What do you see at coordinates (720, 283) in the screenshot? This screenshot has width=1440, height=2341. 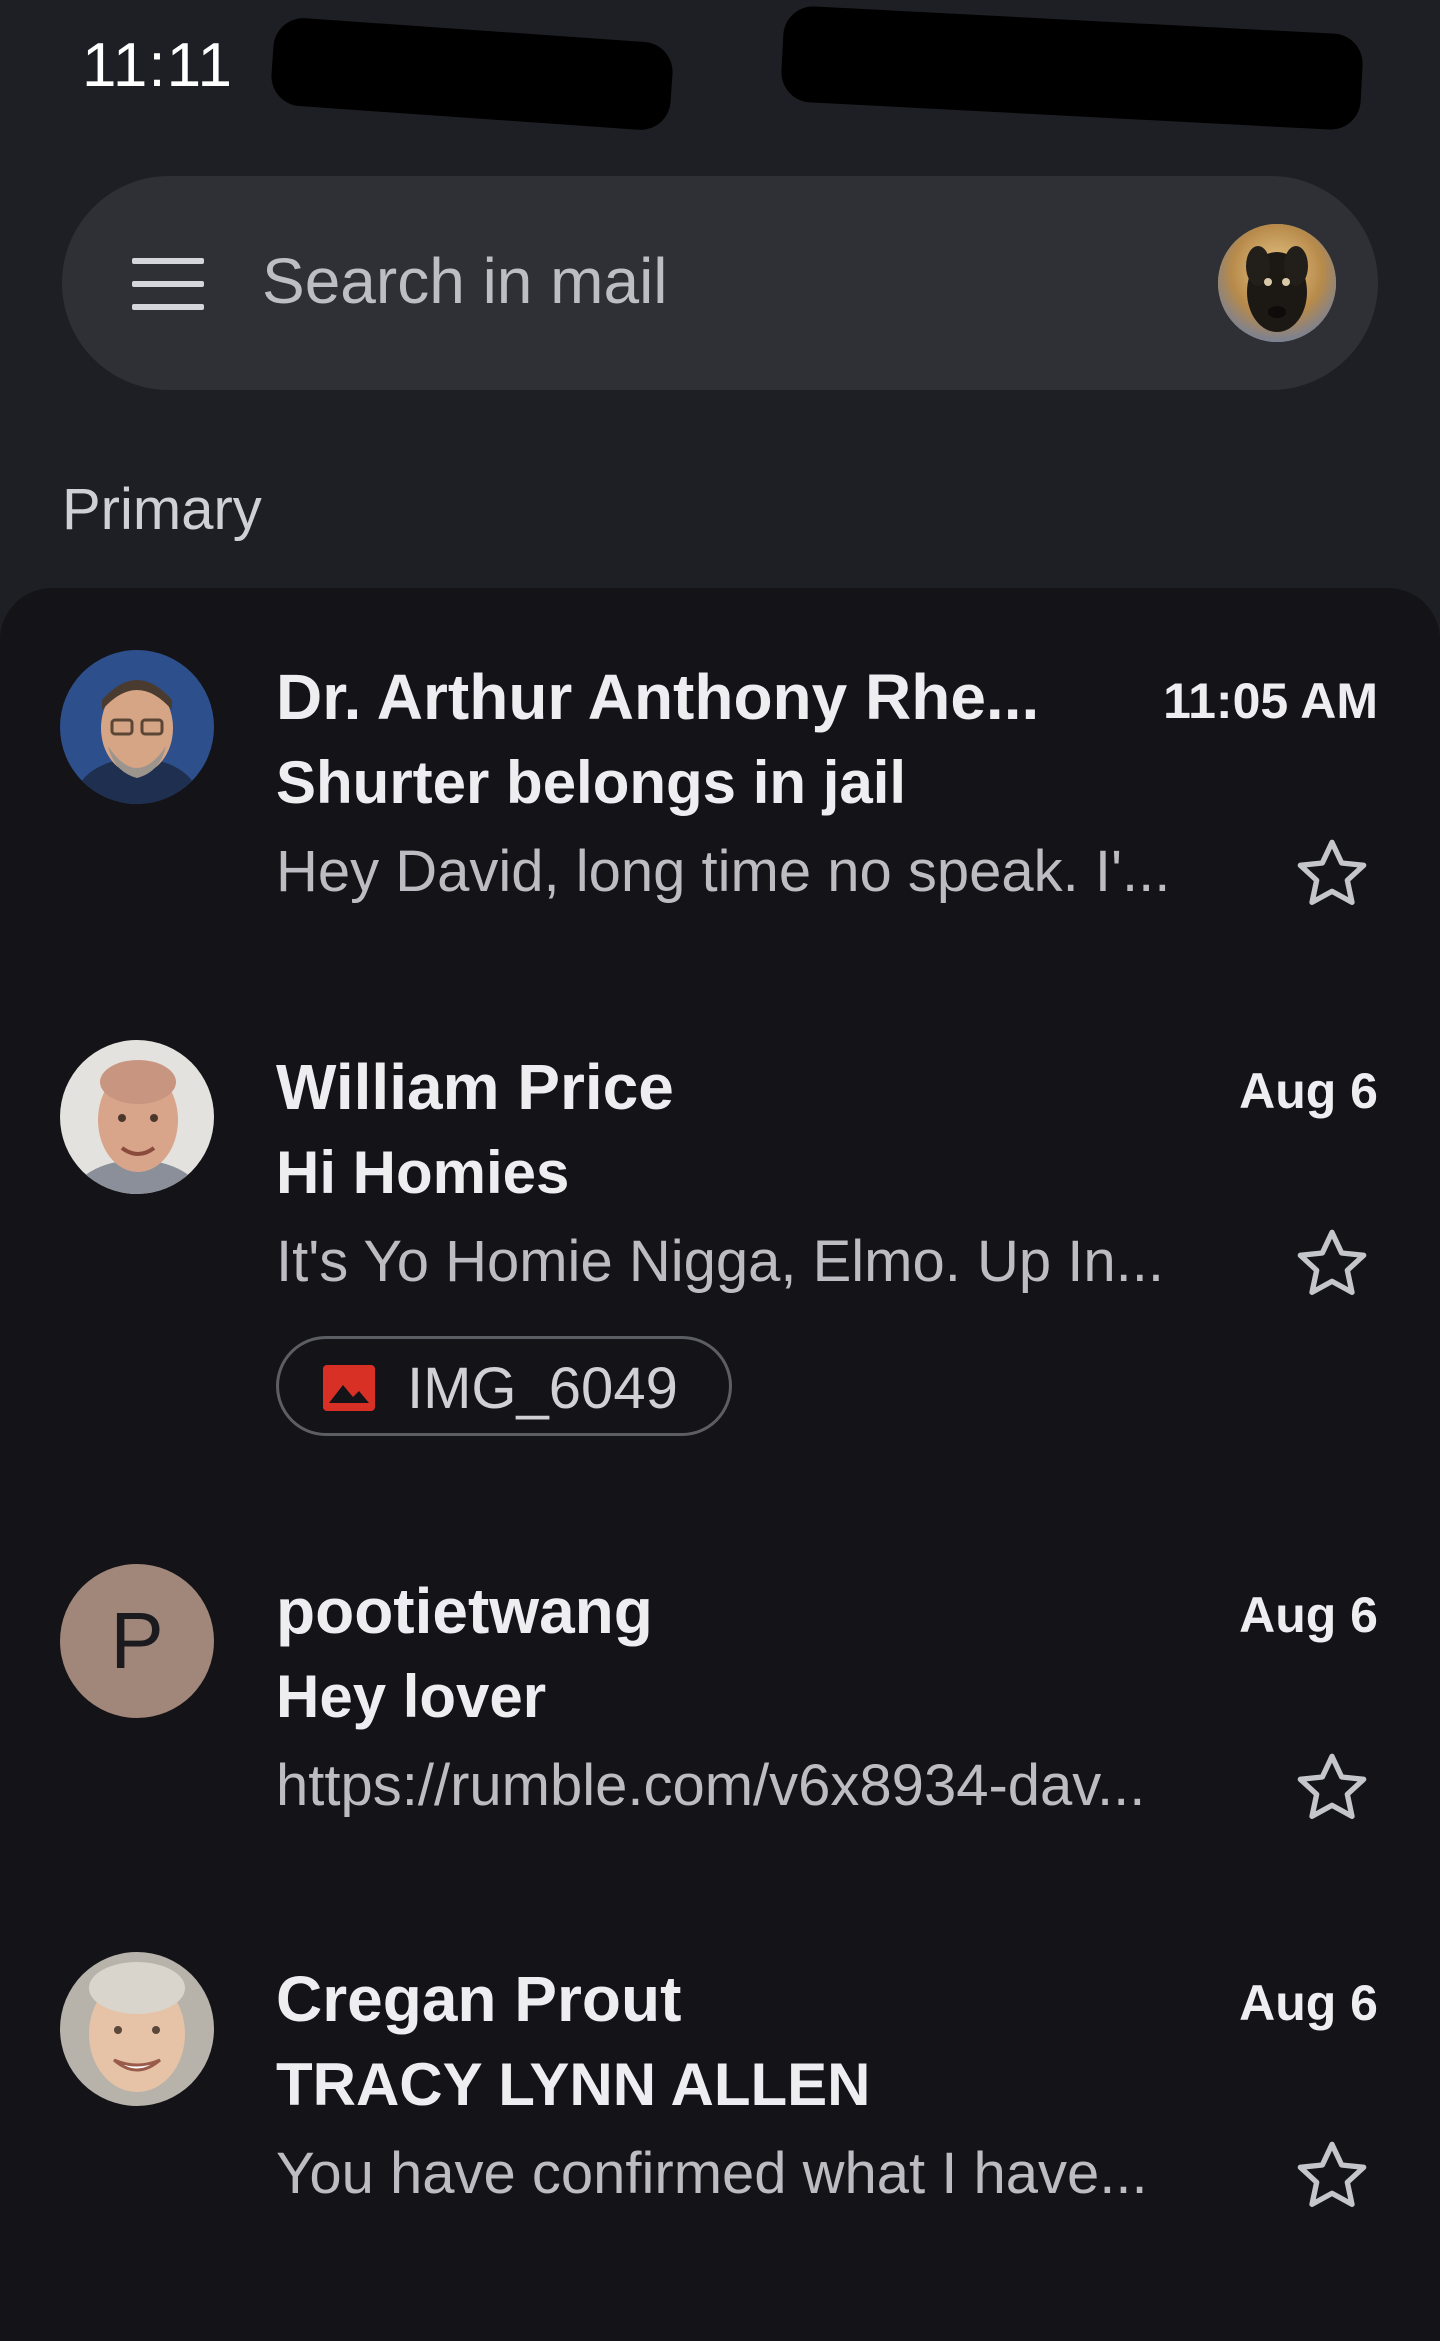 I see `search-bar` at bounding box center [720, 283].